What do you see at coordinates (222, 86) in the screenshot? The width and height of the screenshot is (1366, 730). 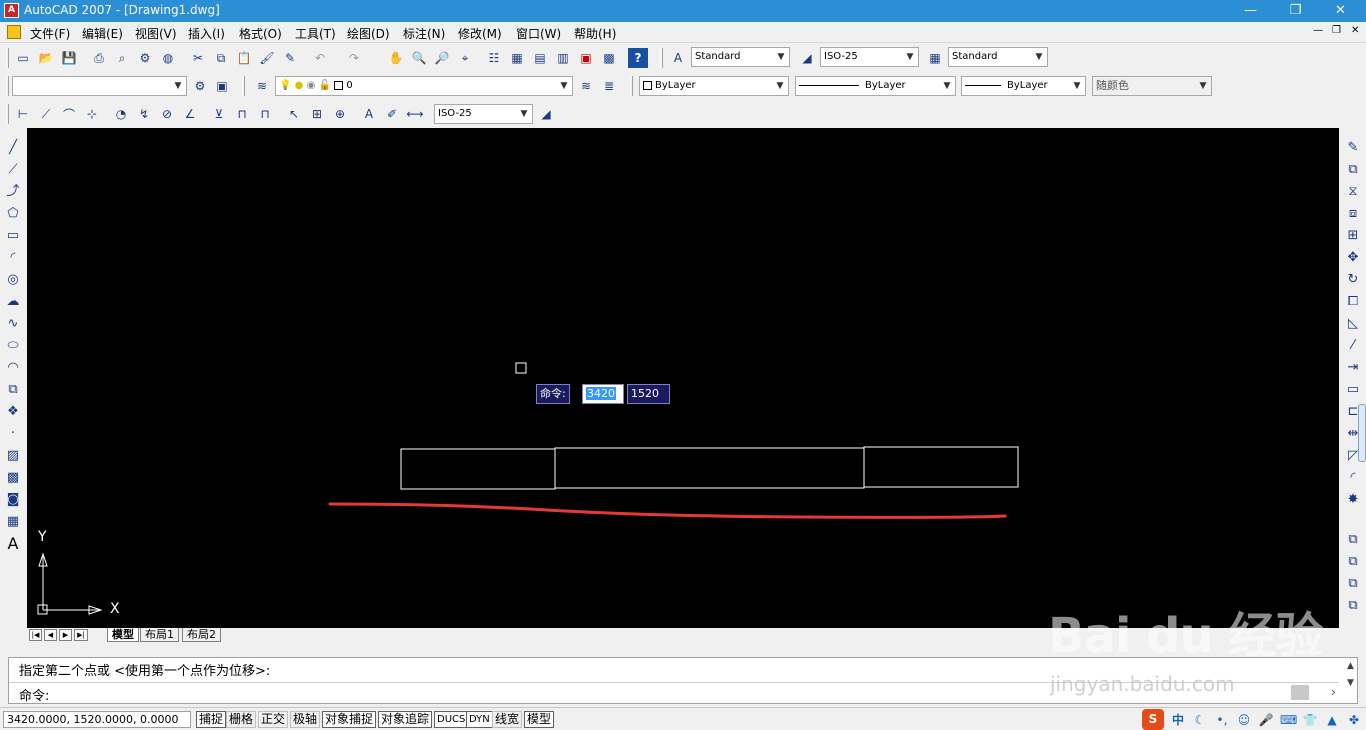 I see `workspace-save-icon: ▣` at bounding box center [222, 86].